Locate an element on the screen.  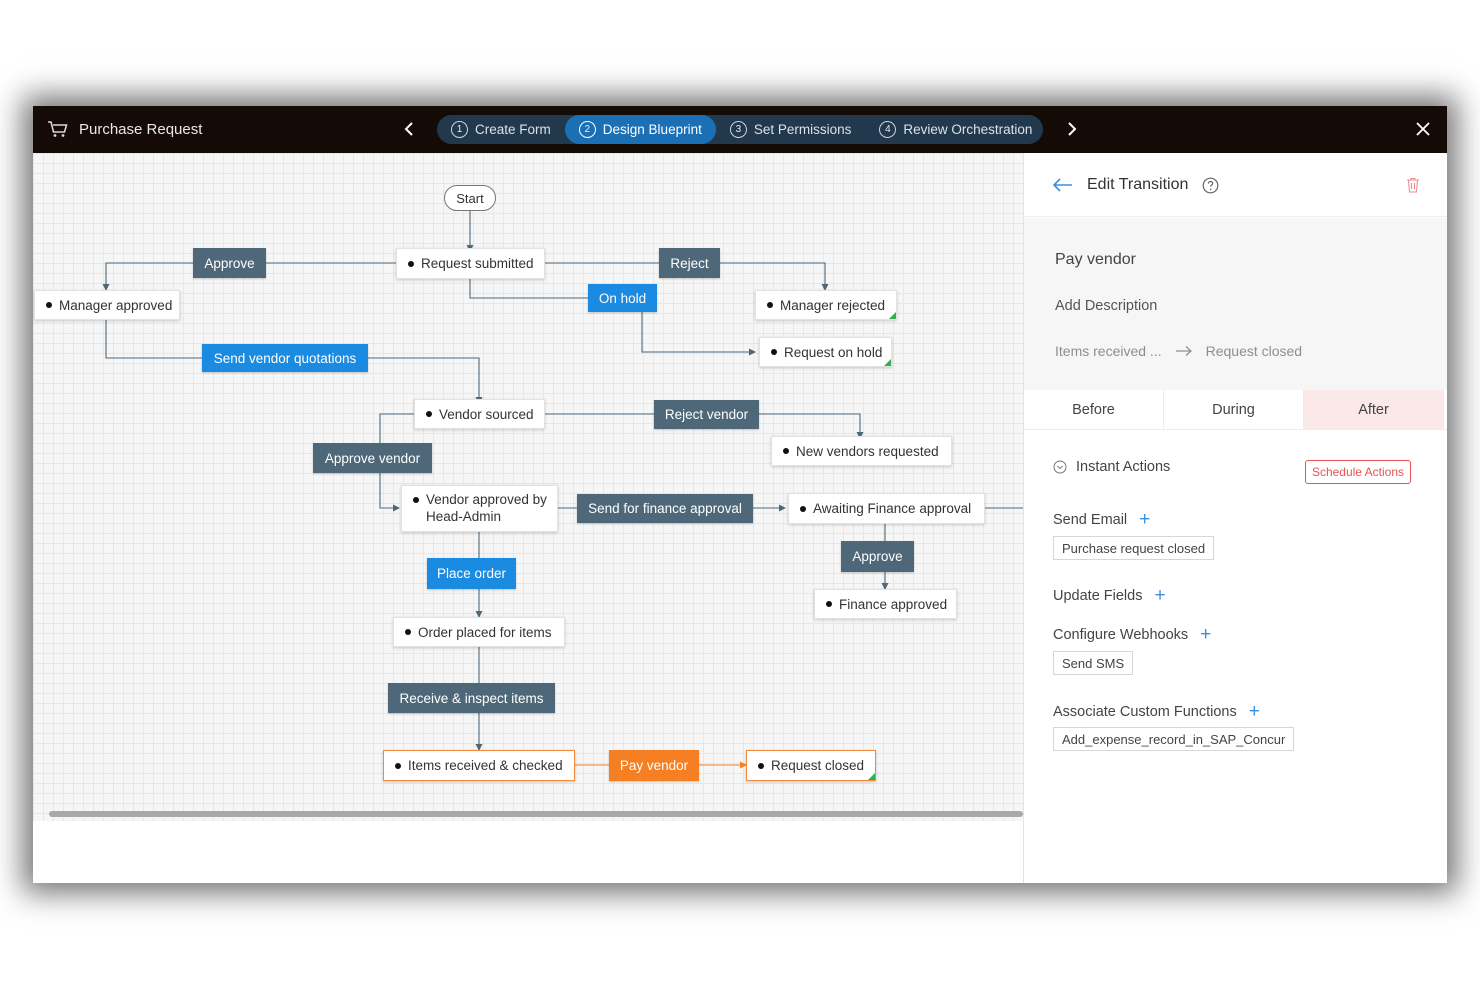
transition-place-order: Place order is located at coordinates (471, 573).